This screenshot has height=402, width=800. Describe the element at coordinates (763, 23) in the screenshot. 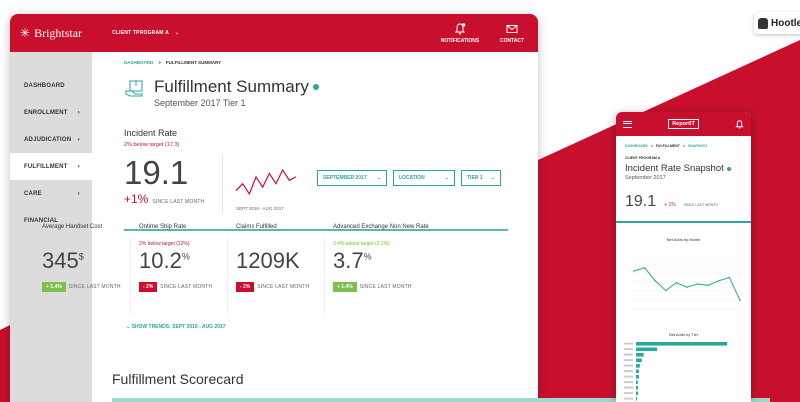

I see `owl-icon` at that location.